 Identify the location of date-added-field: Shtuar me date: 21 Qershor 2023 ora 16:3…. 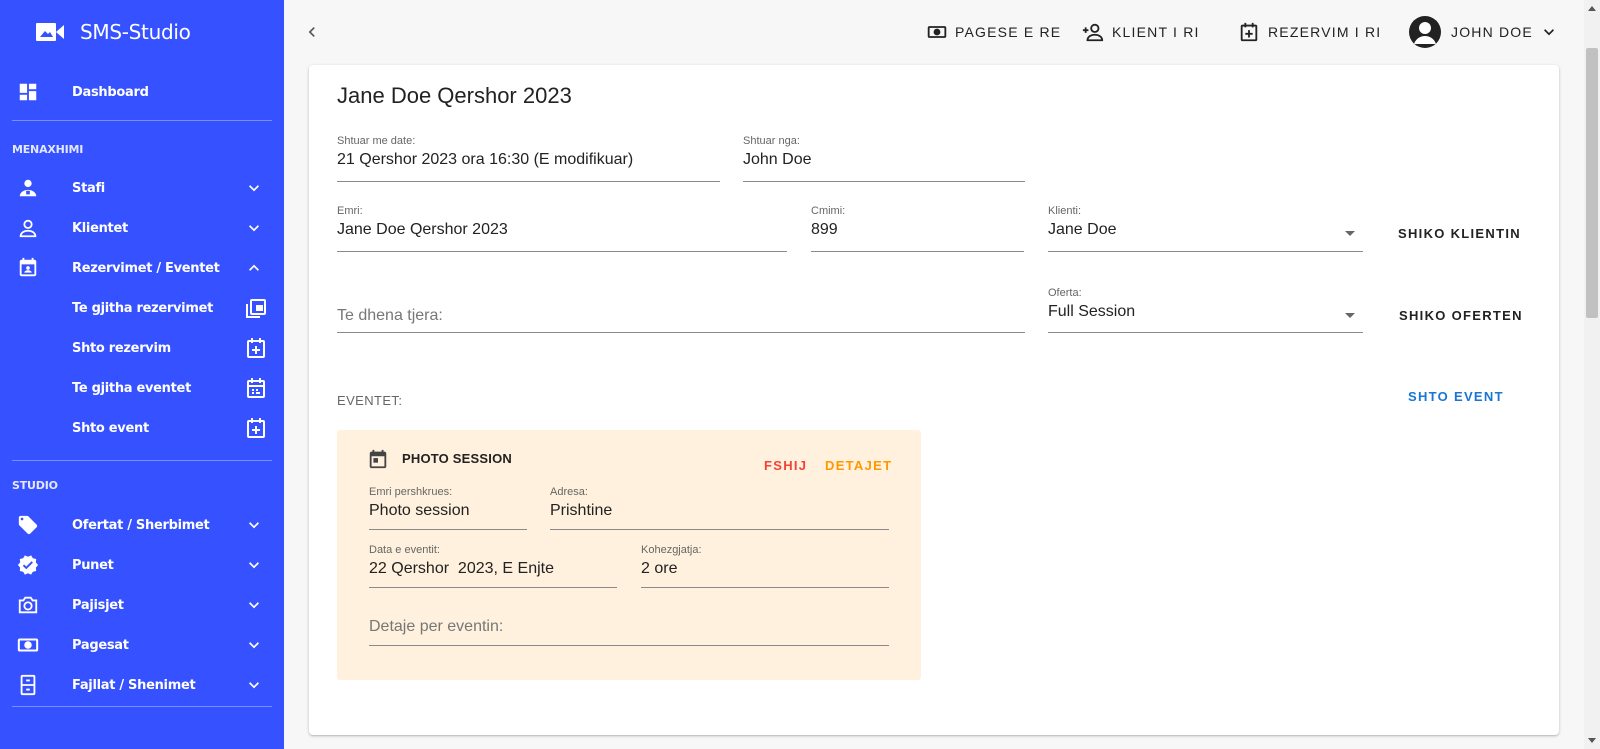
(528, 158).